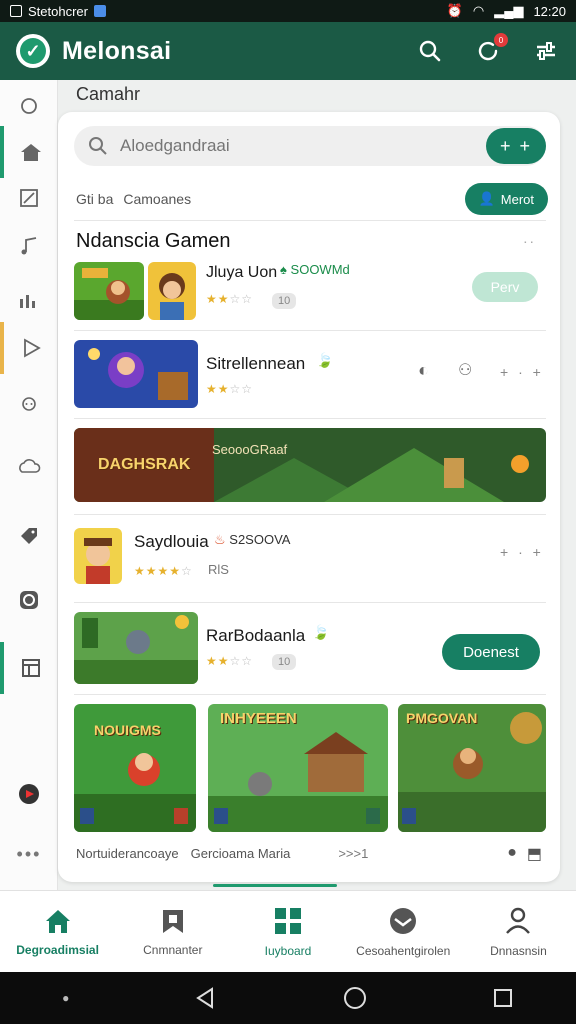  What do you see at coordinates (501, 40) in the screenshot?
I see `notification-badge: 0` at bounding box center [501, 40].